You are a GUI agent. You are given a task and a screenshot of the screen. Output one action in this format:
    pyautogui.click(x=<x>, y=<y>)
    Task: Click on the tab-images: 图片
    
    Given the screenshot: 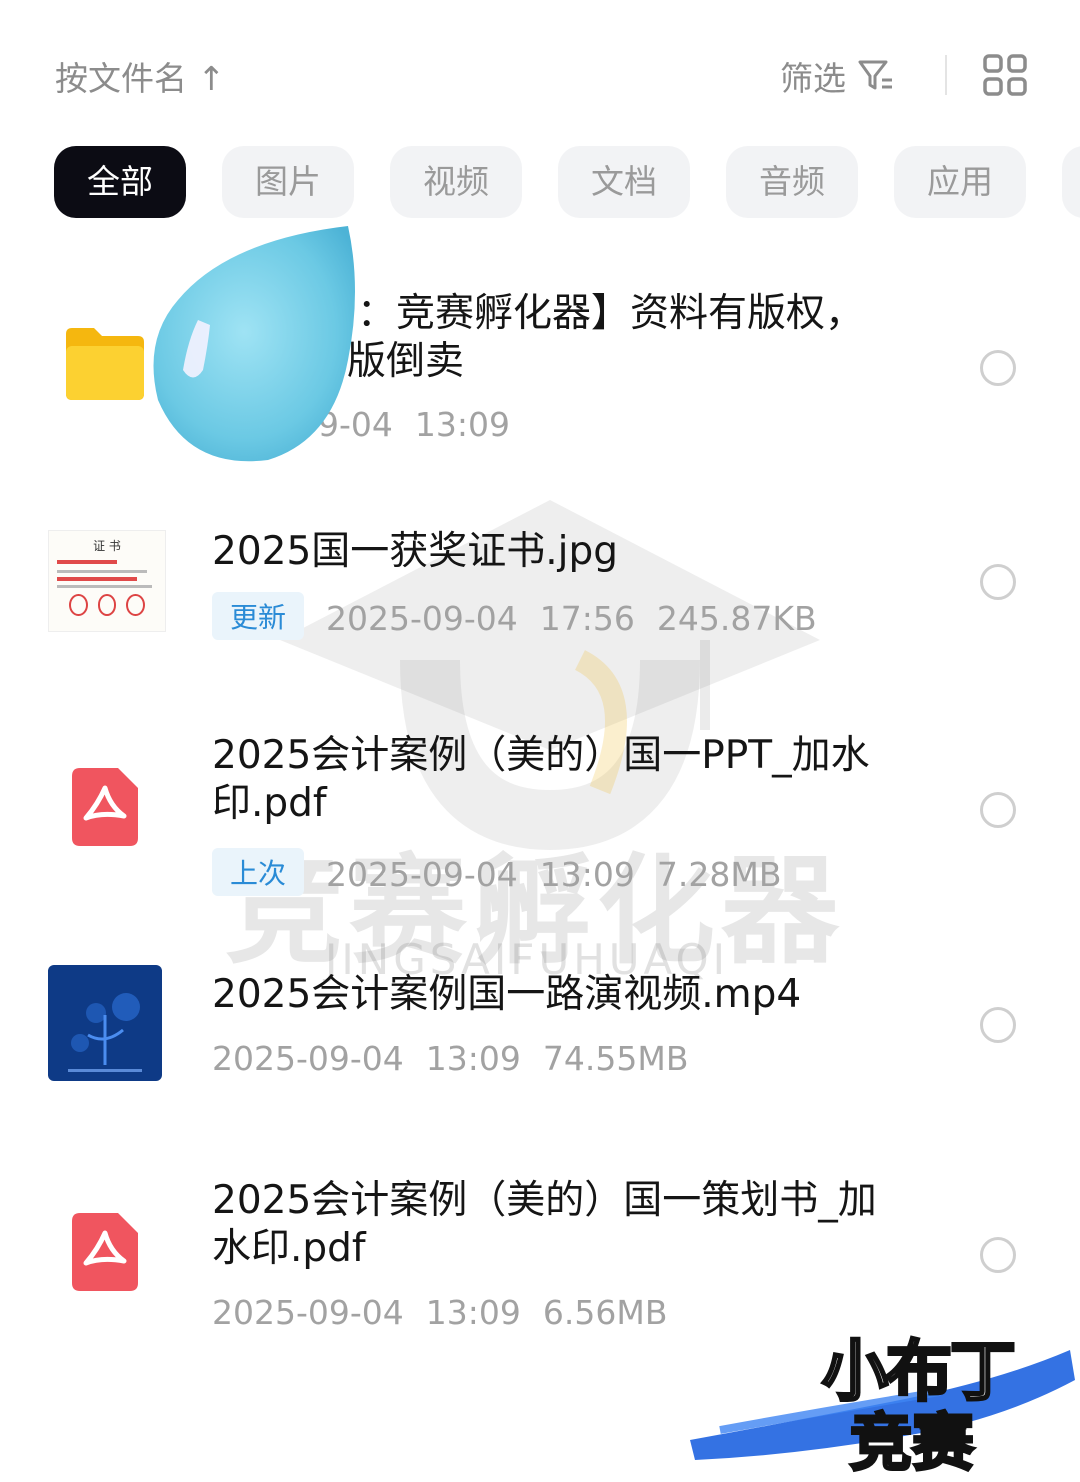 What is the action you would take?
    pyautogui.click(x=288, y=182)
    